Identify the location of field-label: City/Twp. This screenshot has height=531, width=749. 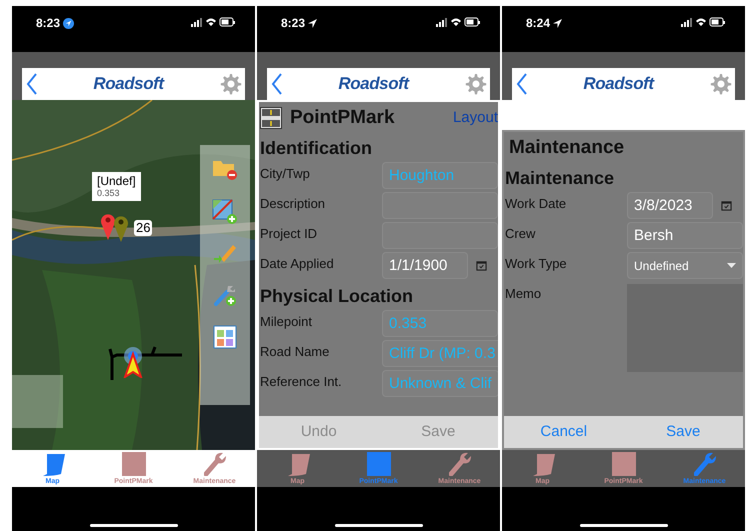
(285, 174).